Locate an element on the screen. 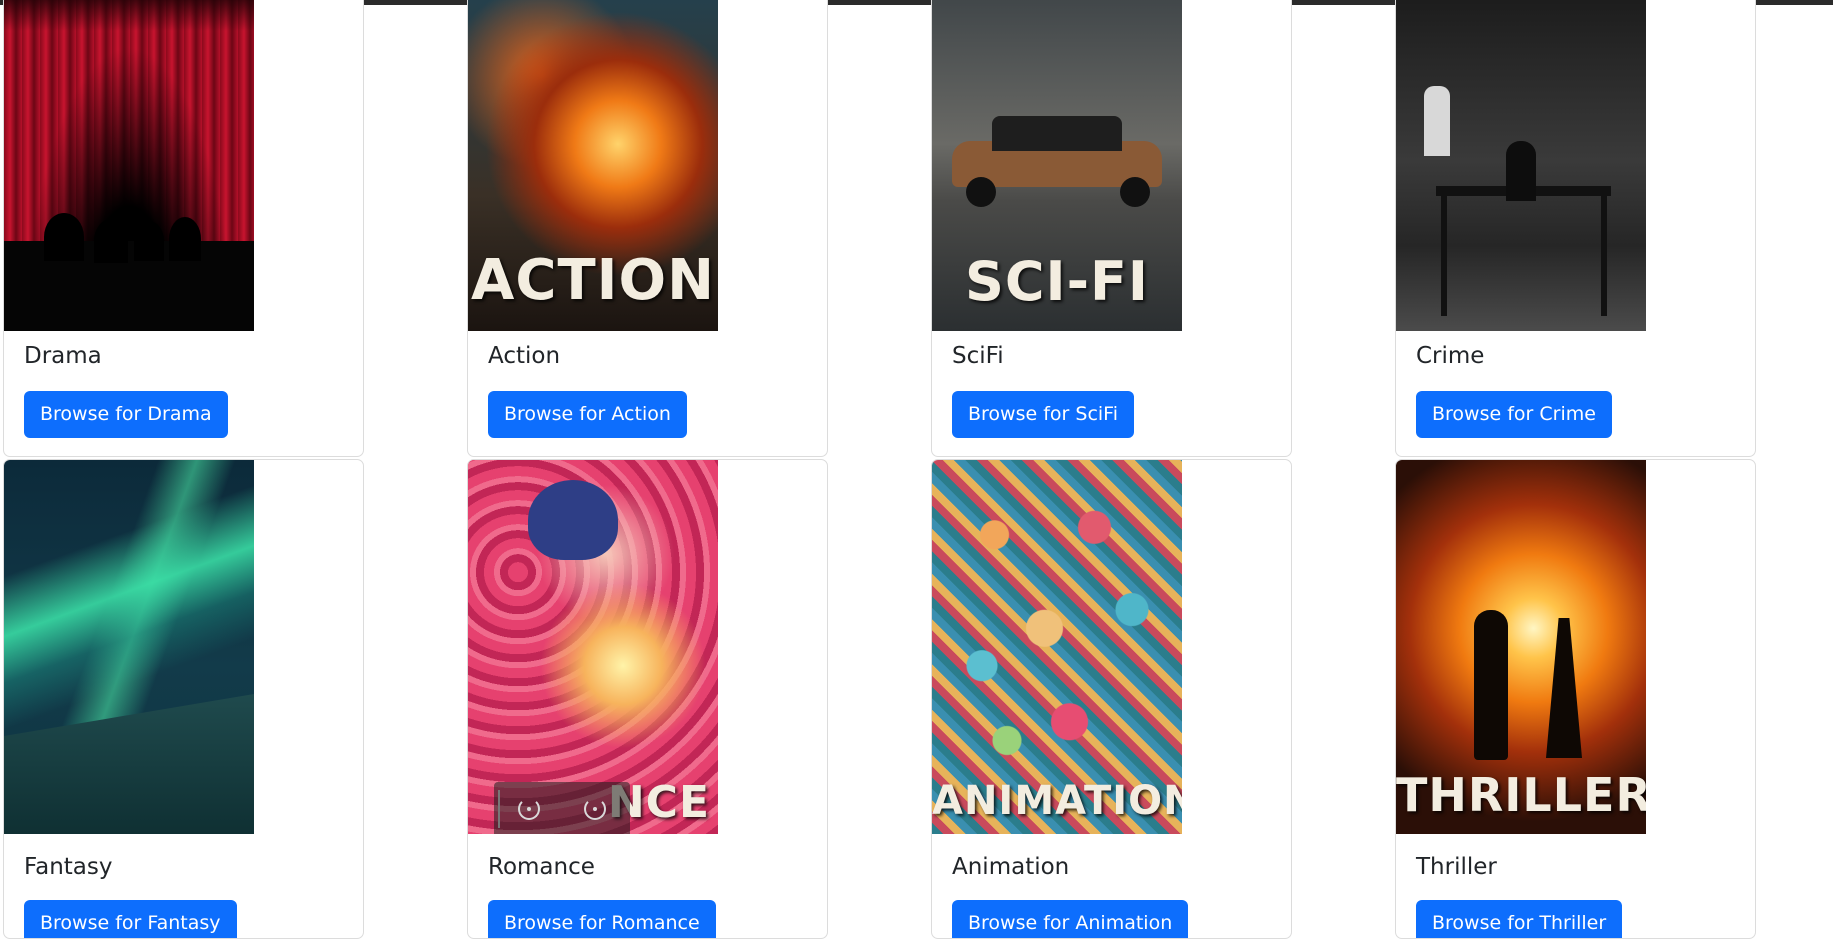  genre-title: Romance is located at coordinates (541, 867).